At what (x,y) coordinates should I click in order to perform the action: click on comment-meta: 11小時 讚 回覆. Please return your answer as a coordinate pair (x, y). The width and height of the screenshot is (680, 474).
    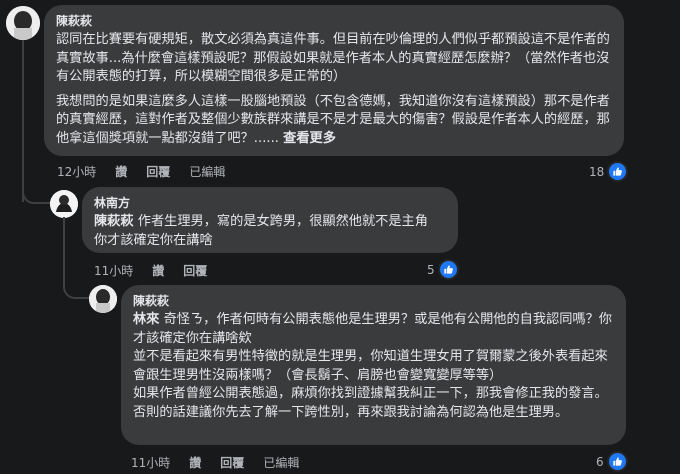
    Looking at the image, I should click on (160, 270).